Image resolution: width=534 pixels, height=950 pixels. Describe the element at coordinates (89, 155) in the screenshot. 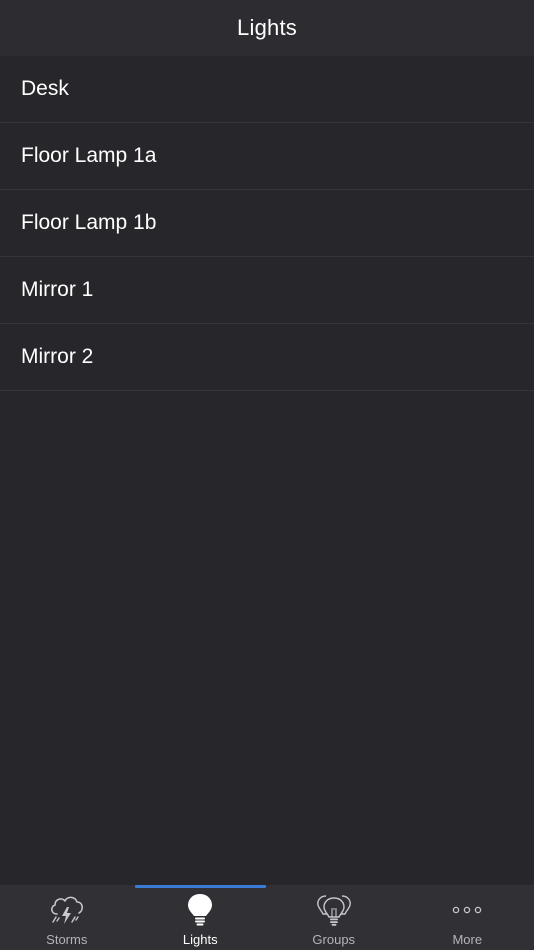

I see `light-label: Floor Lamp 1a` at that location.